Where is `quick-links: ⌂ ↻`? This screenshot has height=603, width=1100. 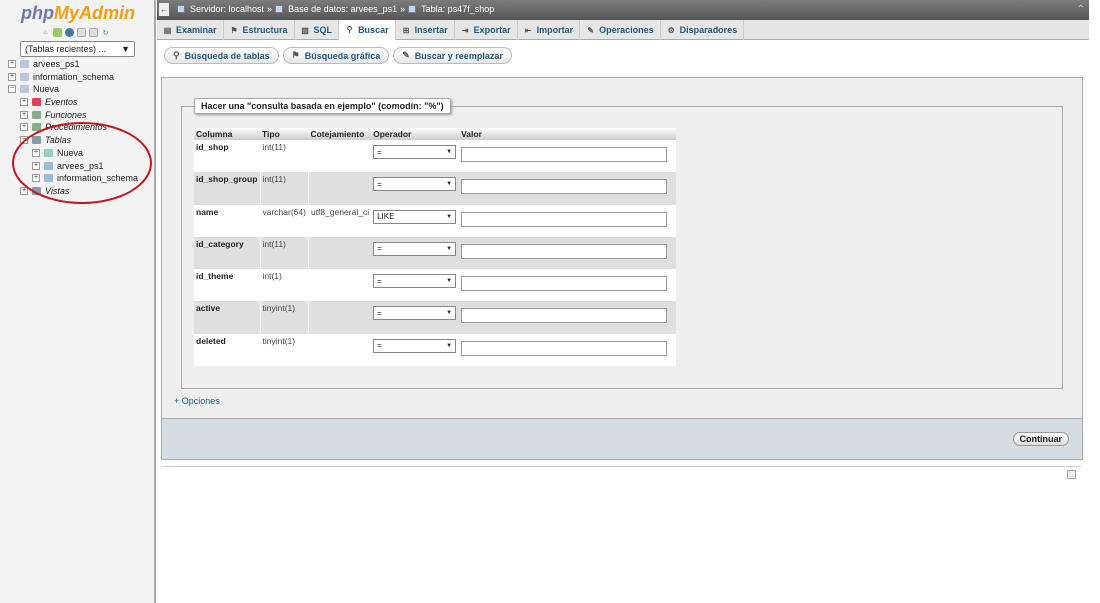
quick-links: ⌂ ↻ is located at coordinates (75, 33).